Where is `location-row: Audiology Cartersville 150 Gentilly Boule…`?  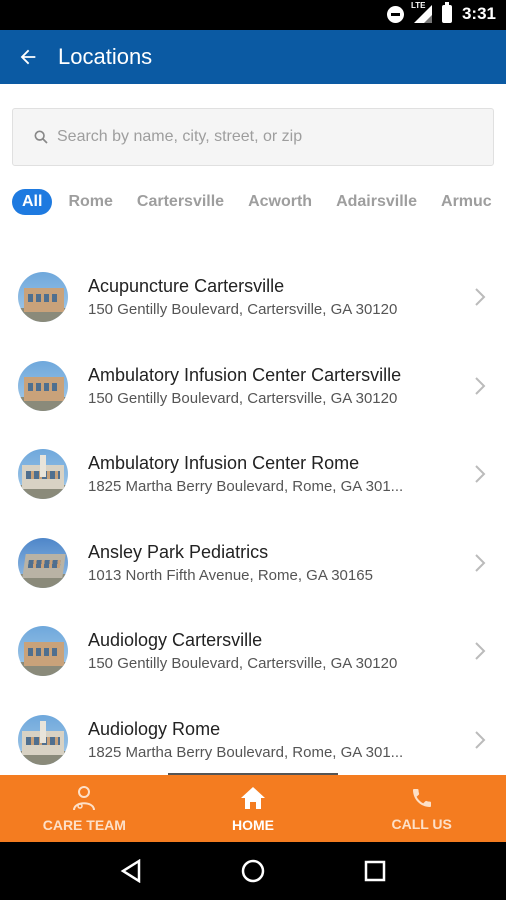
location-row: Audiology Cartersville 150 Gentilly Boule… is located at coordinates (253, 651).